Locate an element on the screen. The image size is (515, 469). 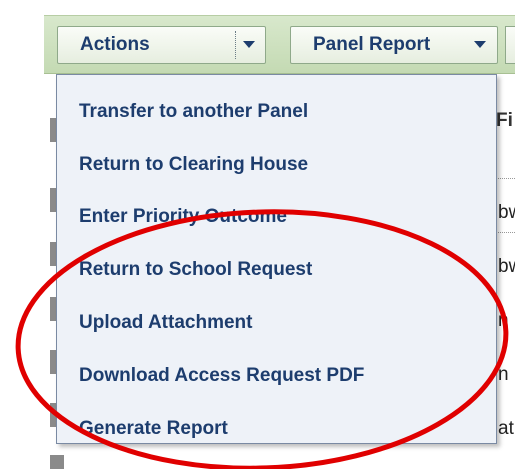
menu-item-download-access-request-pdf: Download Access Request PDF is located at coordinates (221, 380).